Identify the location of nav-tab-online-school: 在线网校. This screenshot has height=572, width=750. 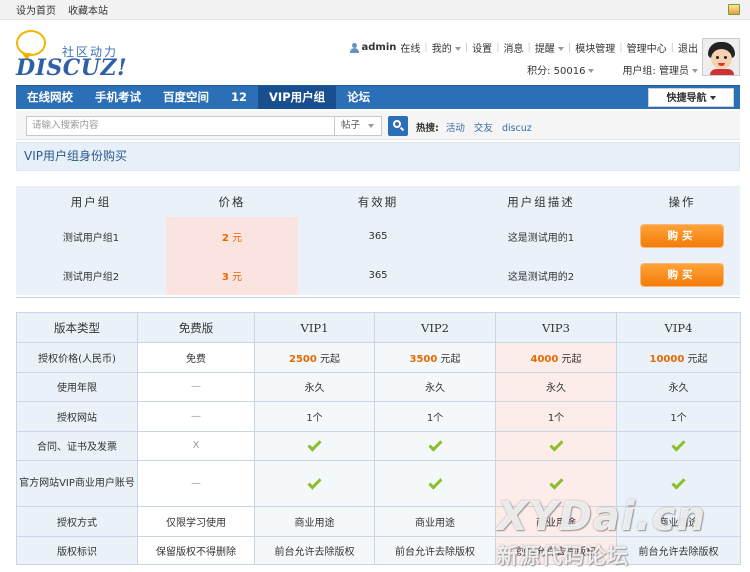
(50, 97).